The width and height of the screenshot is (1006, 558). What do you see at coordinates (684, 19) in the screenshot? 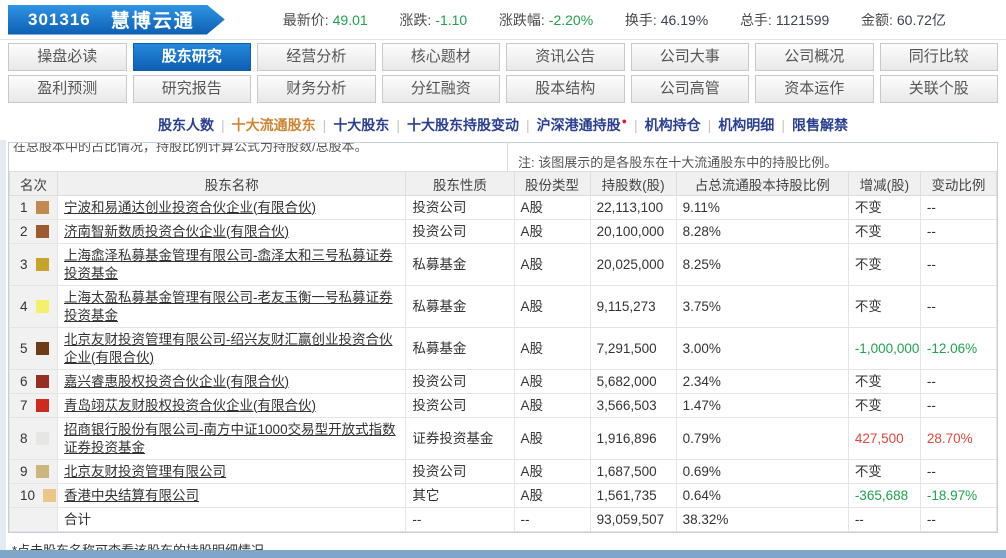
I see `quote-value: 46.19%` at bounding box center [684, 19].